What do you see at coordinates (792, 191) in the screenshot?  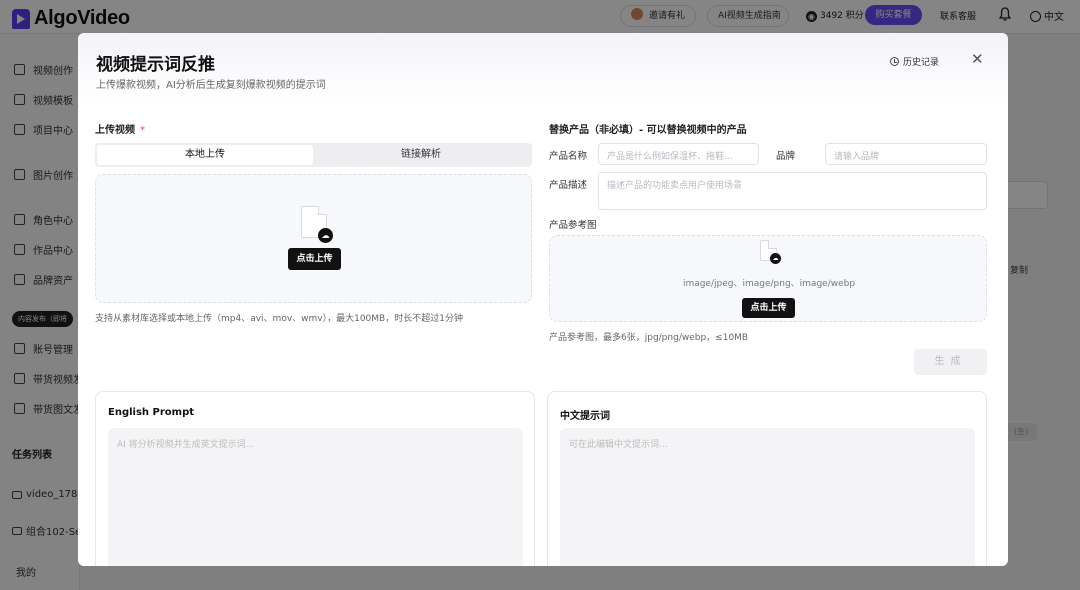 I see `product-desc-textarea: 描述产品的功能卖点用户使用场景` at bounding box center [792, 191].